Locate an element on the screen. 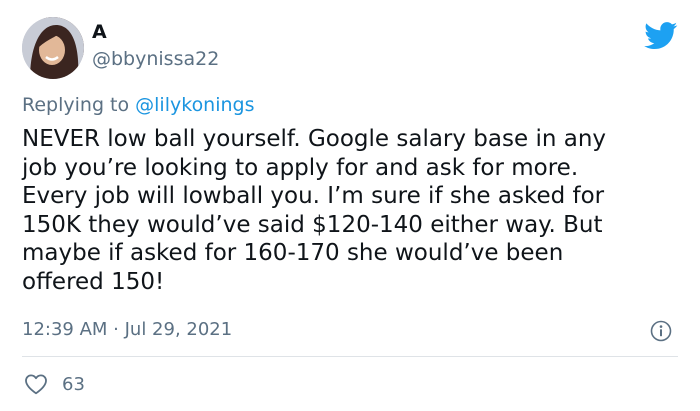 This screenshot has width=700, height=411. heart-icon is located at coordinates (36, 384).